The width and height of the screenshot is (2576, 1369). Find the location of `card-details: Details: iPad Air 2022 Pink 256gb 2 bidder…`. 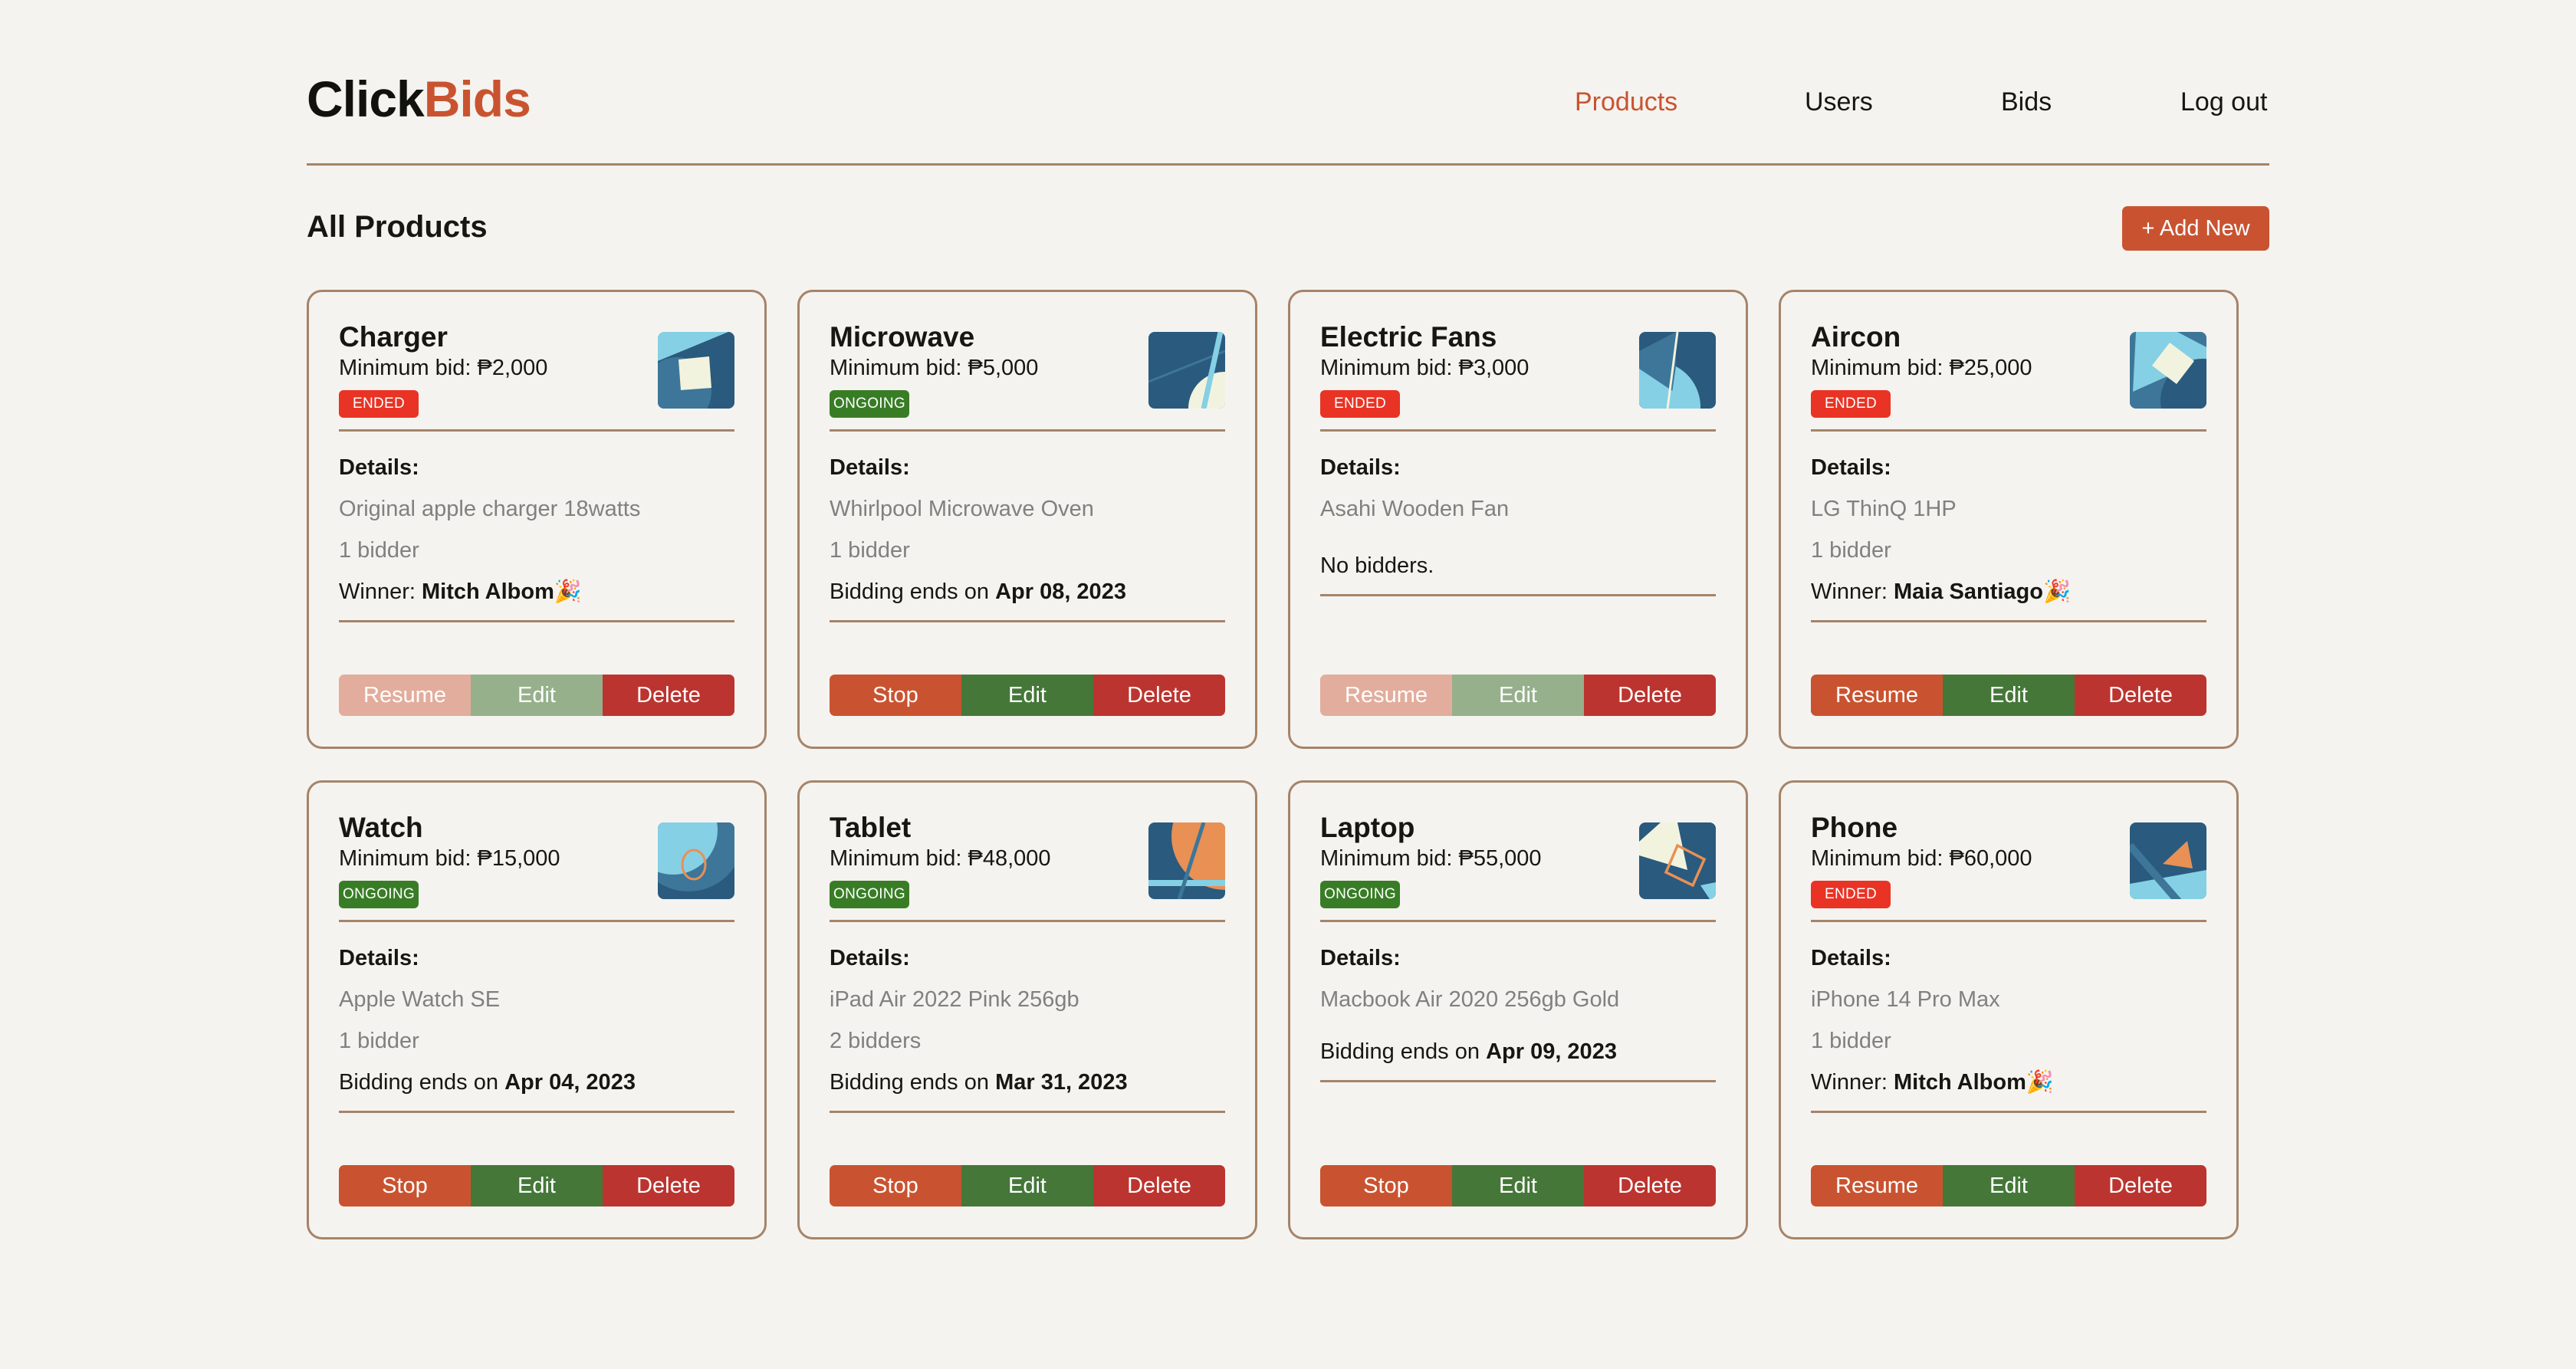

card-details: Details: iPad Air 2022 Pink 256gb 2 bidder… is located at coordinates (1027, 1017).